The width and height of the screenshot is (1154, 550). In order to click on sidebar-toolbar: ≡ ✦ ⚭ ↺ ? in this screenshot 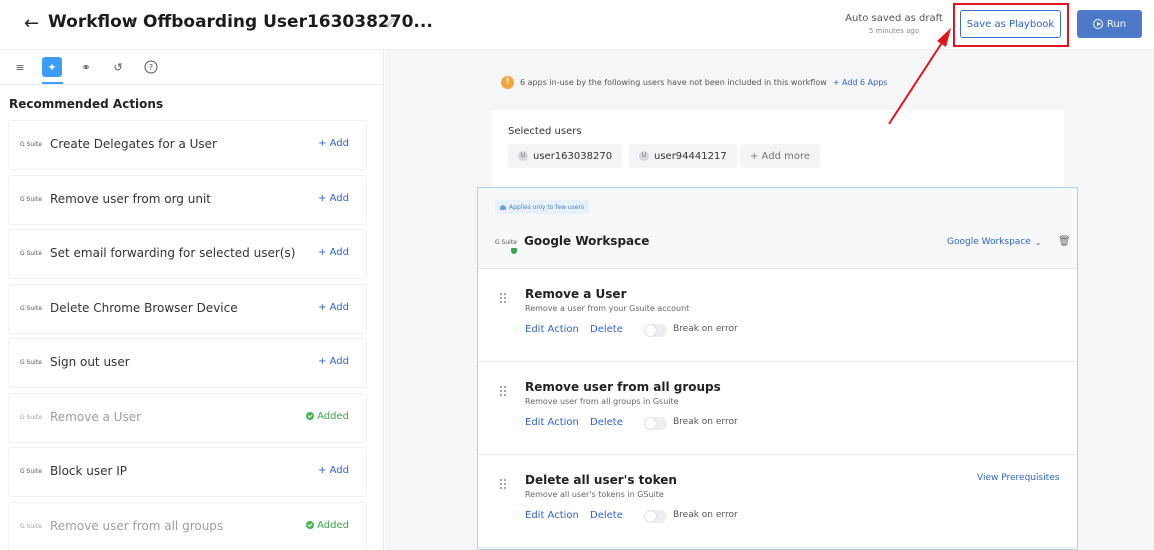, I will do `click(192, 67)`.